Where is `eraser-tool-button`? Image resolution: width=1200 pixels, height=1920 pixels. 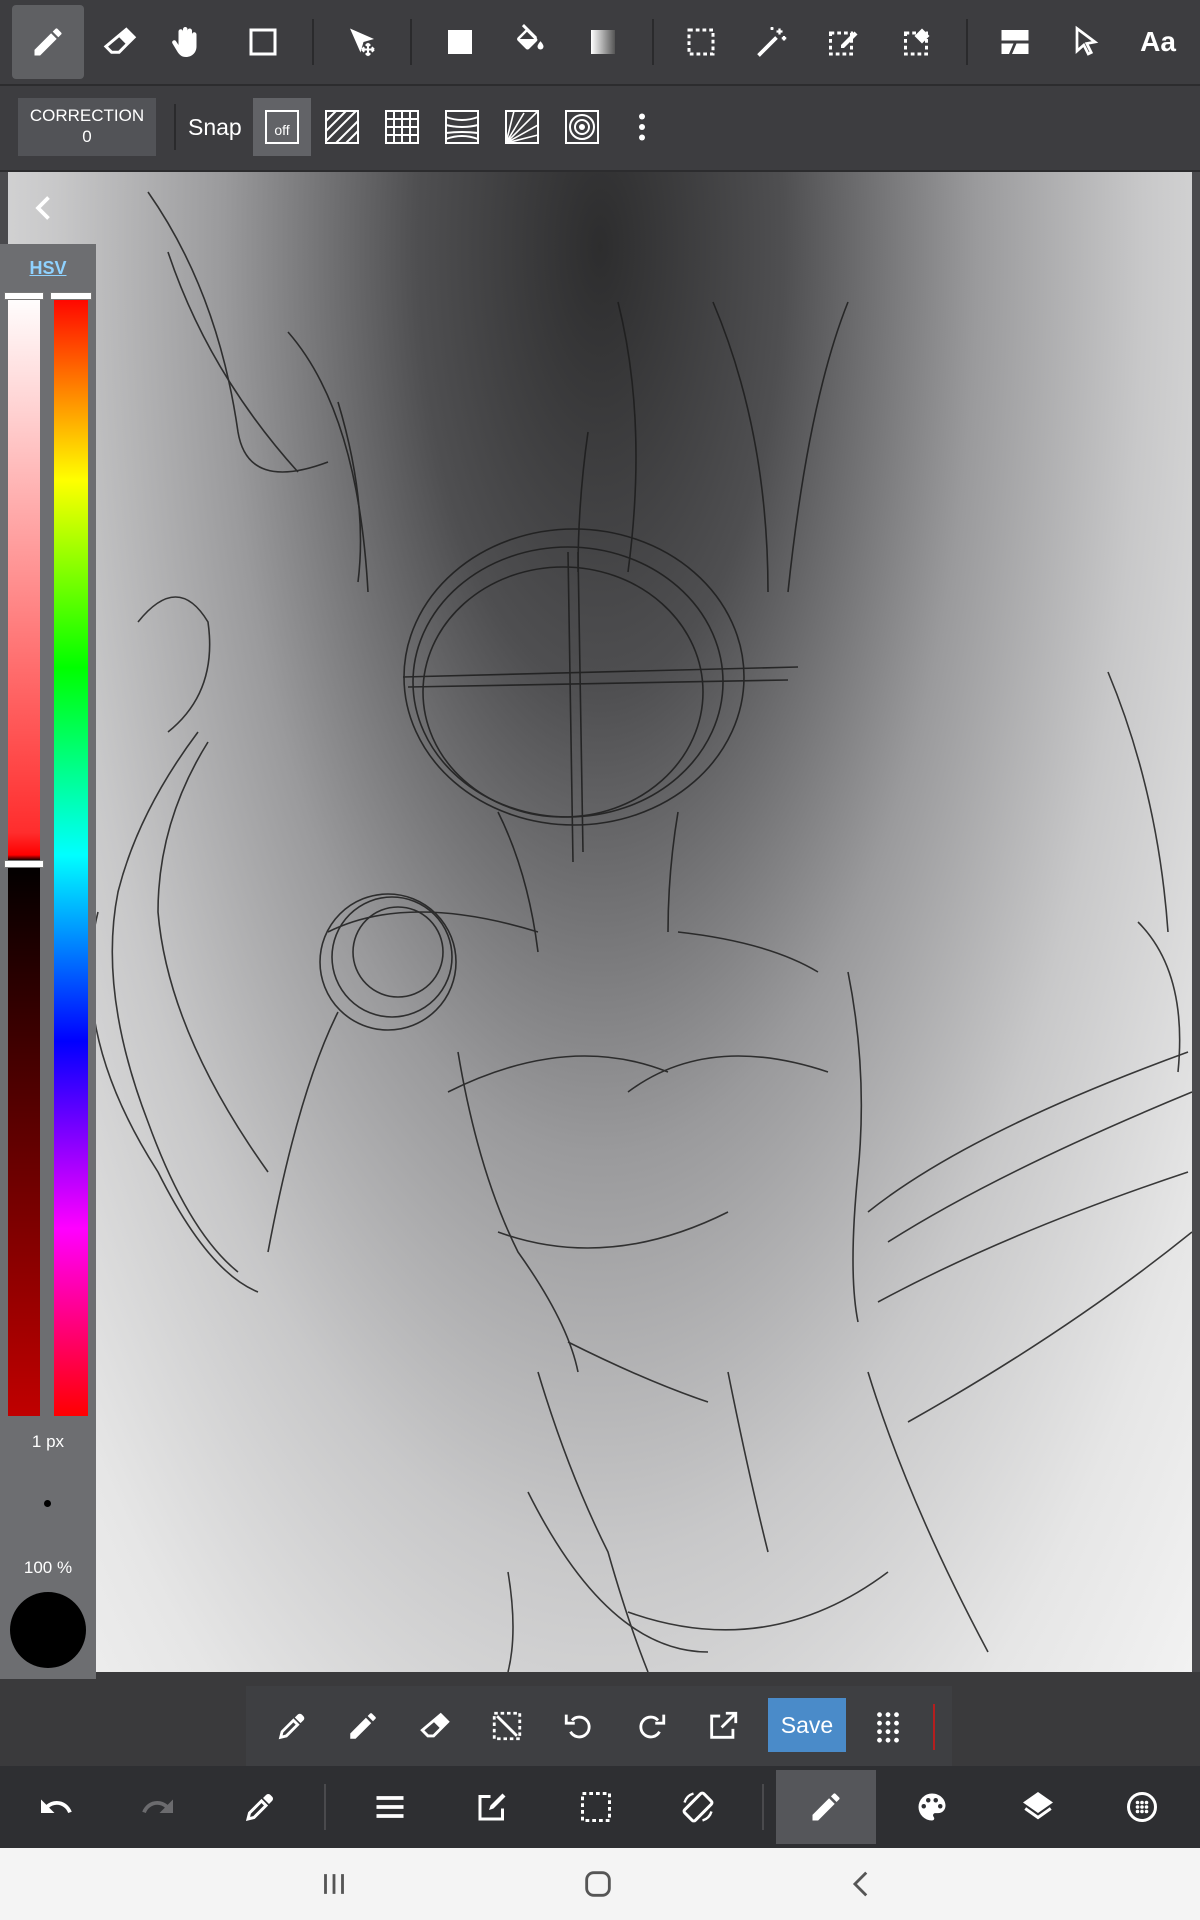 eraser-tool-button is located at coordinates (120, 42).